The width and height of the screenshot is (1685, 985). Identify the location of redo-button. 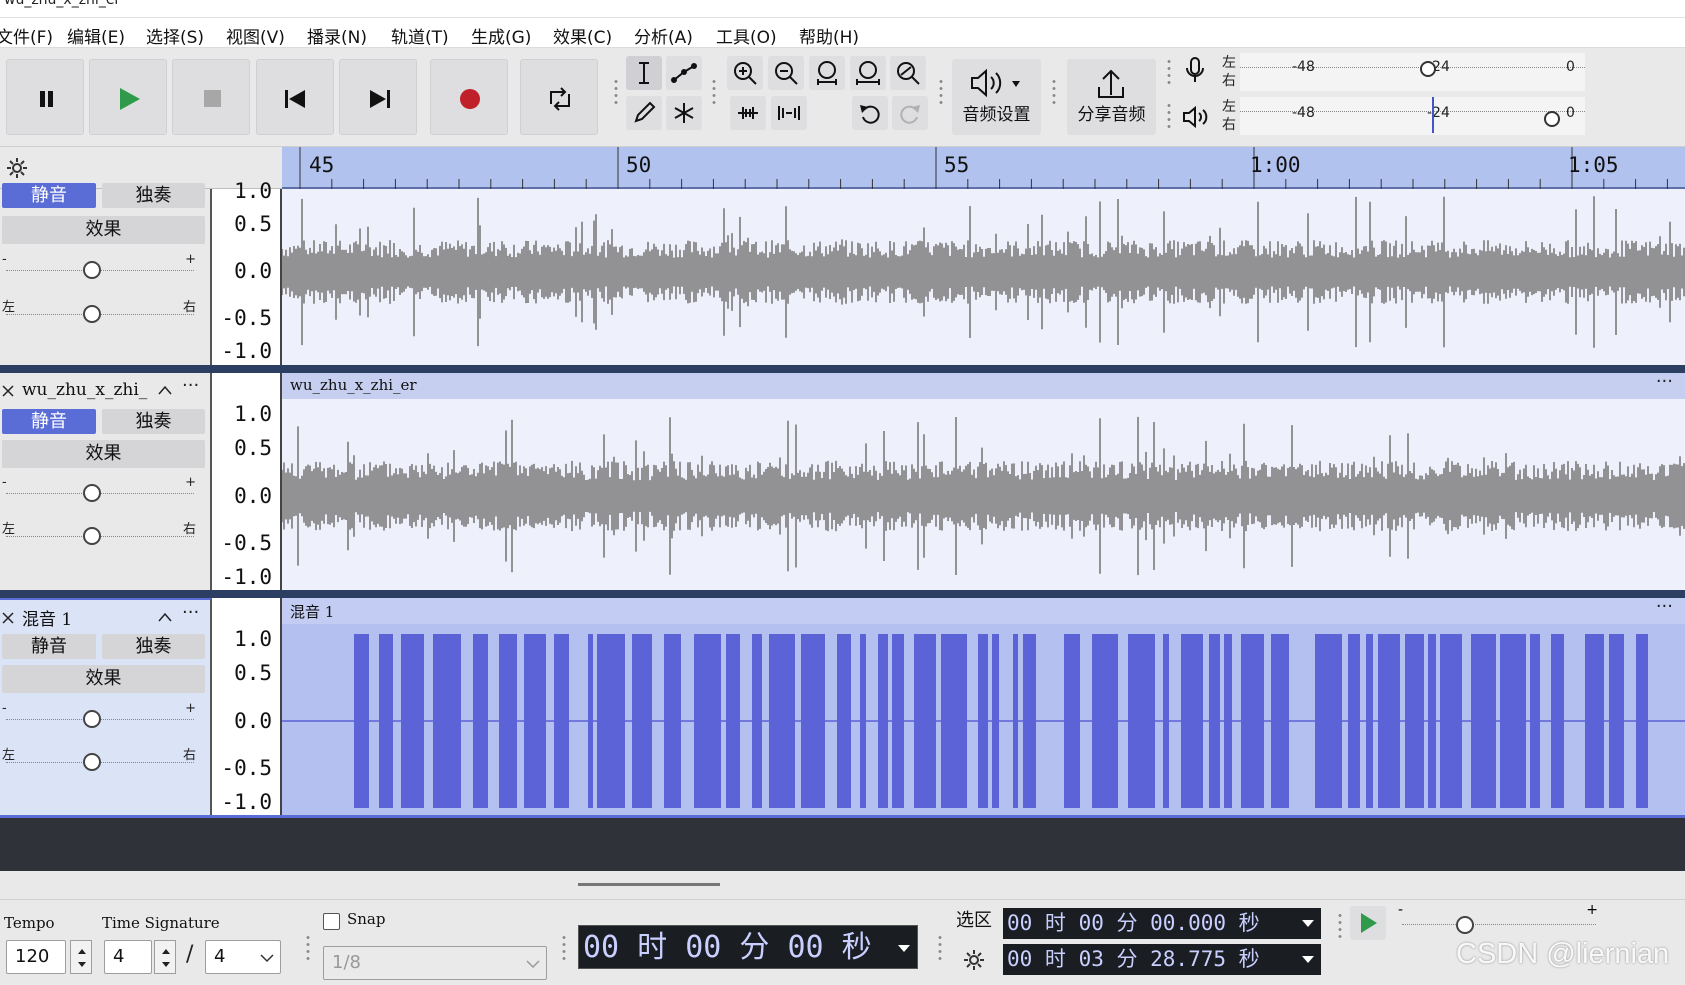
(910, 113).